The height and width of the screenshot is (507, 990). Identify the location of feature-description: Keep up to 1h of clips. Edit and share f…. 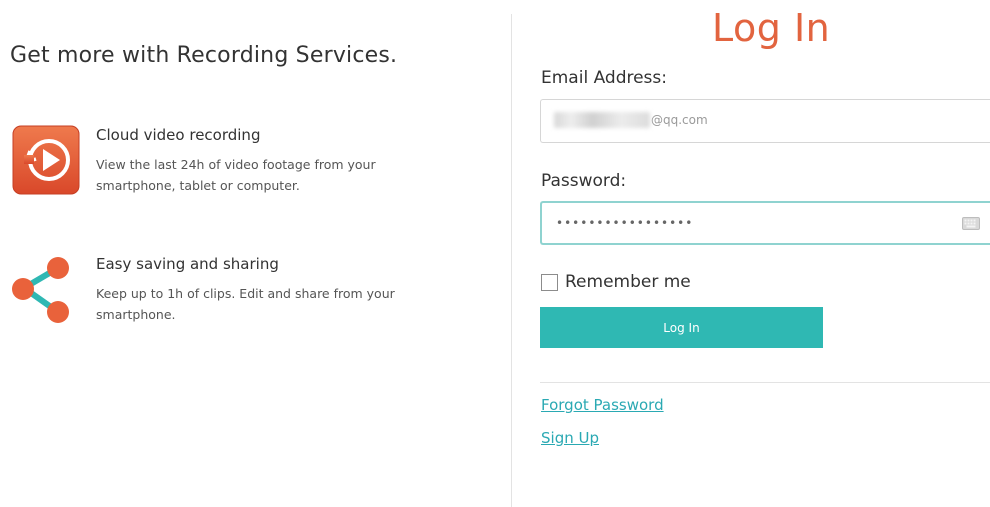
(245, 304).